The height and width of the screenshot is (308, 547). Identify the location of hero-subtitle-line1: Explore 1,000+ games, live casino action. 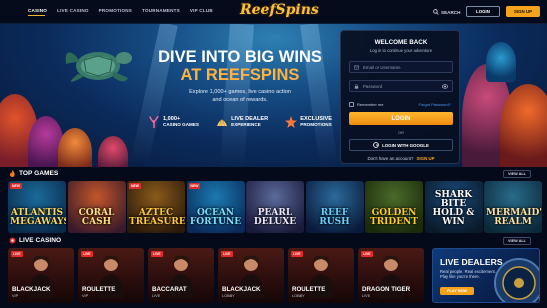
(240, 92).